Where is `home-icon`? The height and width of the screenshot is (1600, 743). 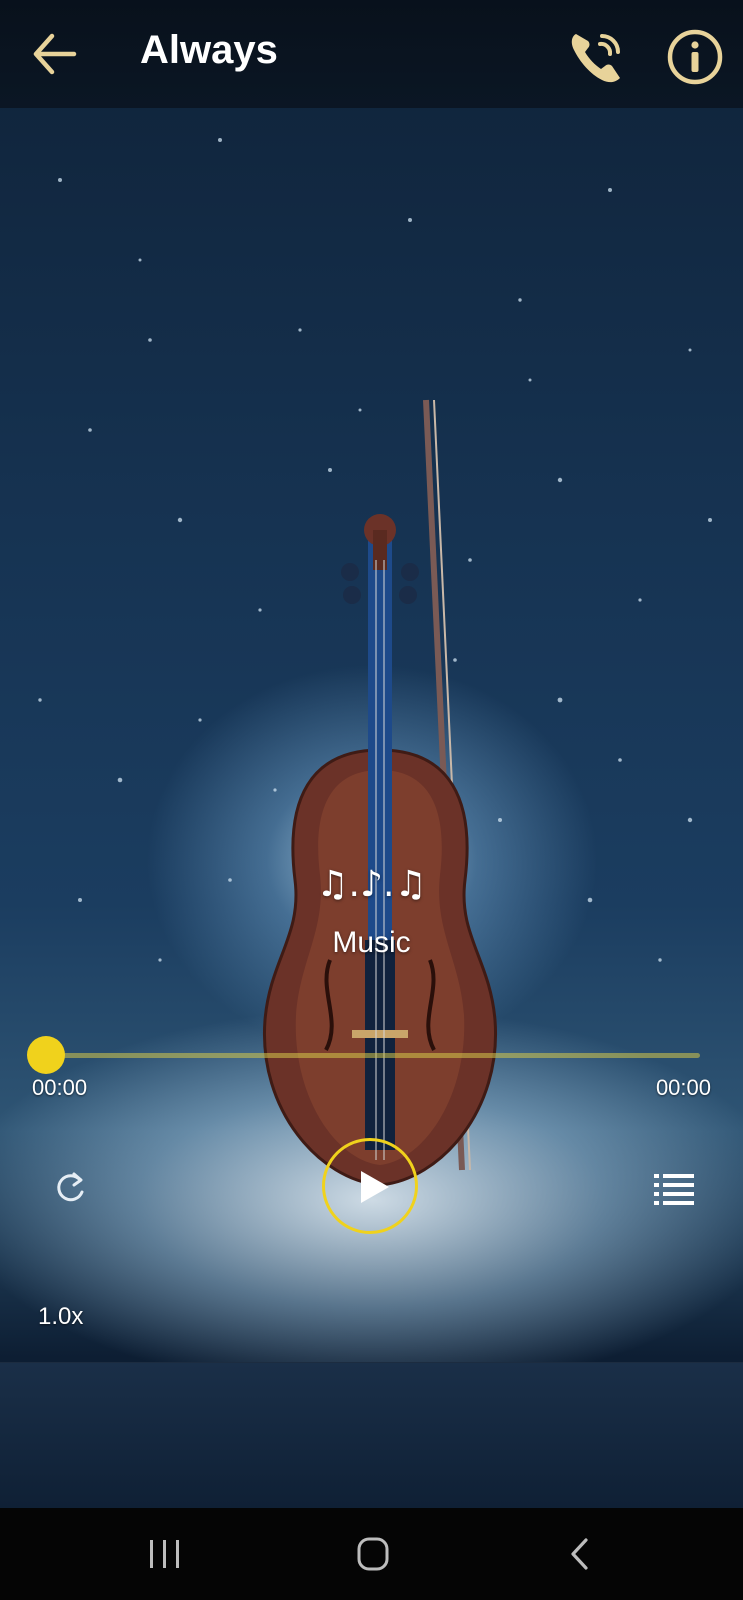 home-icon is located at coordinates (373, 1554).